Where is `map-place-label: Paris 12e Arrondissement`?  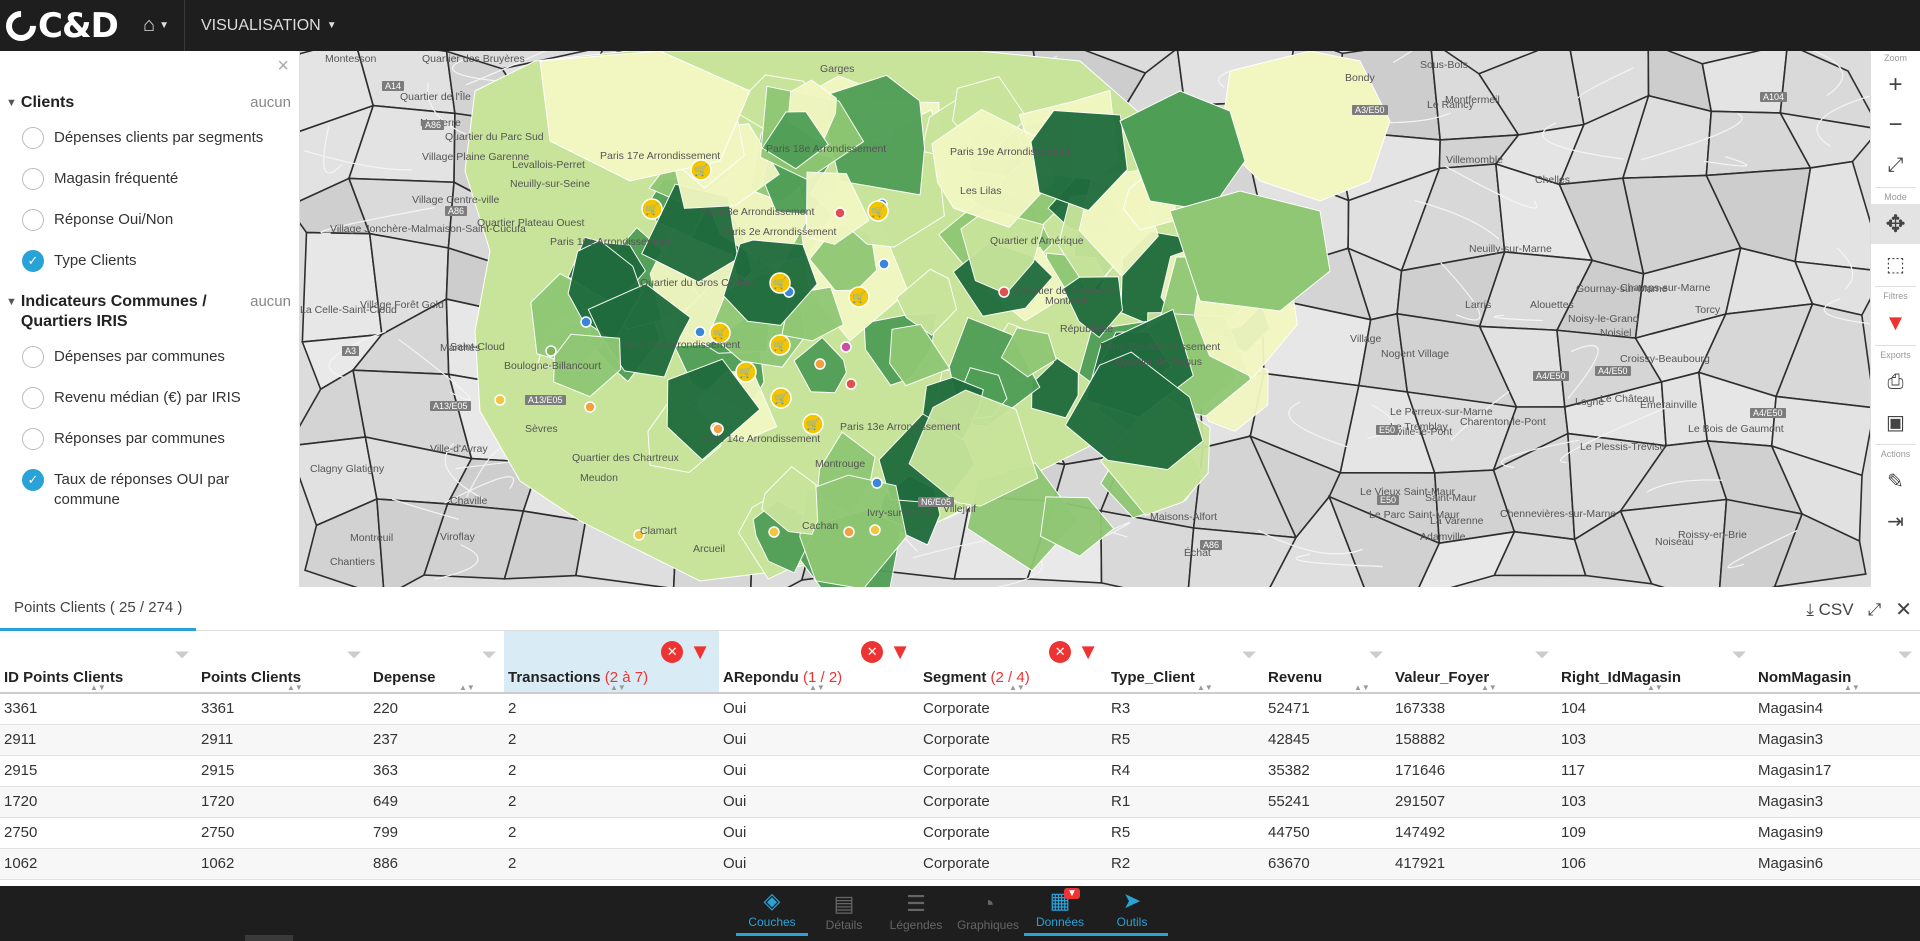
map-place-label: Paris 12e Arrondissement is located at coordinates (1160, 347).